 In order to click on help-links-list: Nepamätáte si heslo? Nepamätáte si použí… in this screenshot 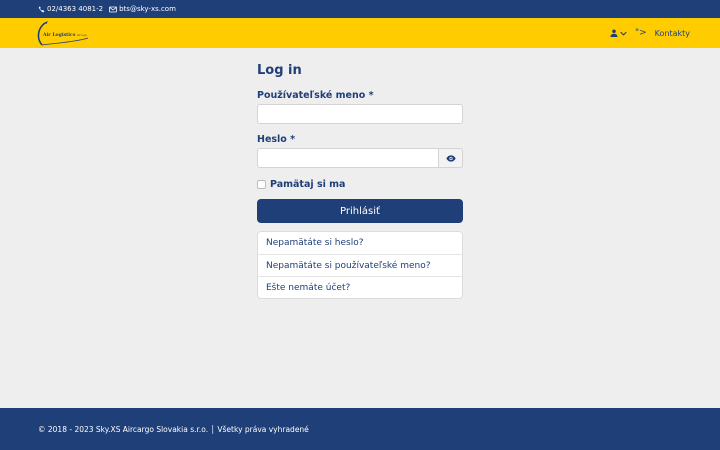, I will do `click(360, 265)`.